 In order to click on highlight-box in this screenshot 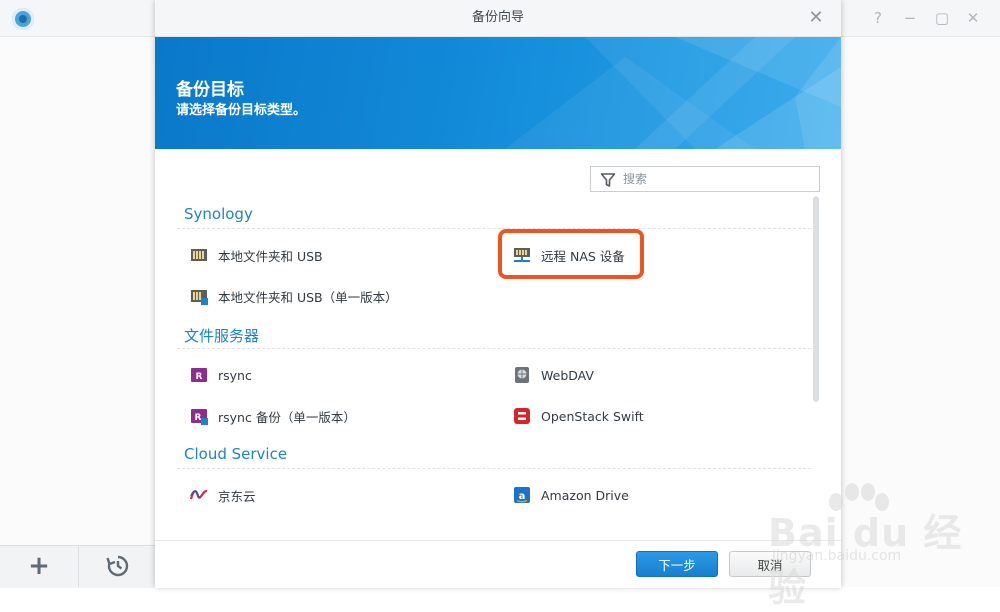, I will do `click(571, 254)`.